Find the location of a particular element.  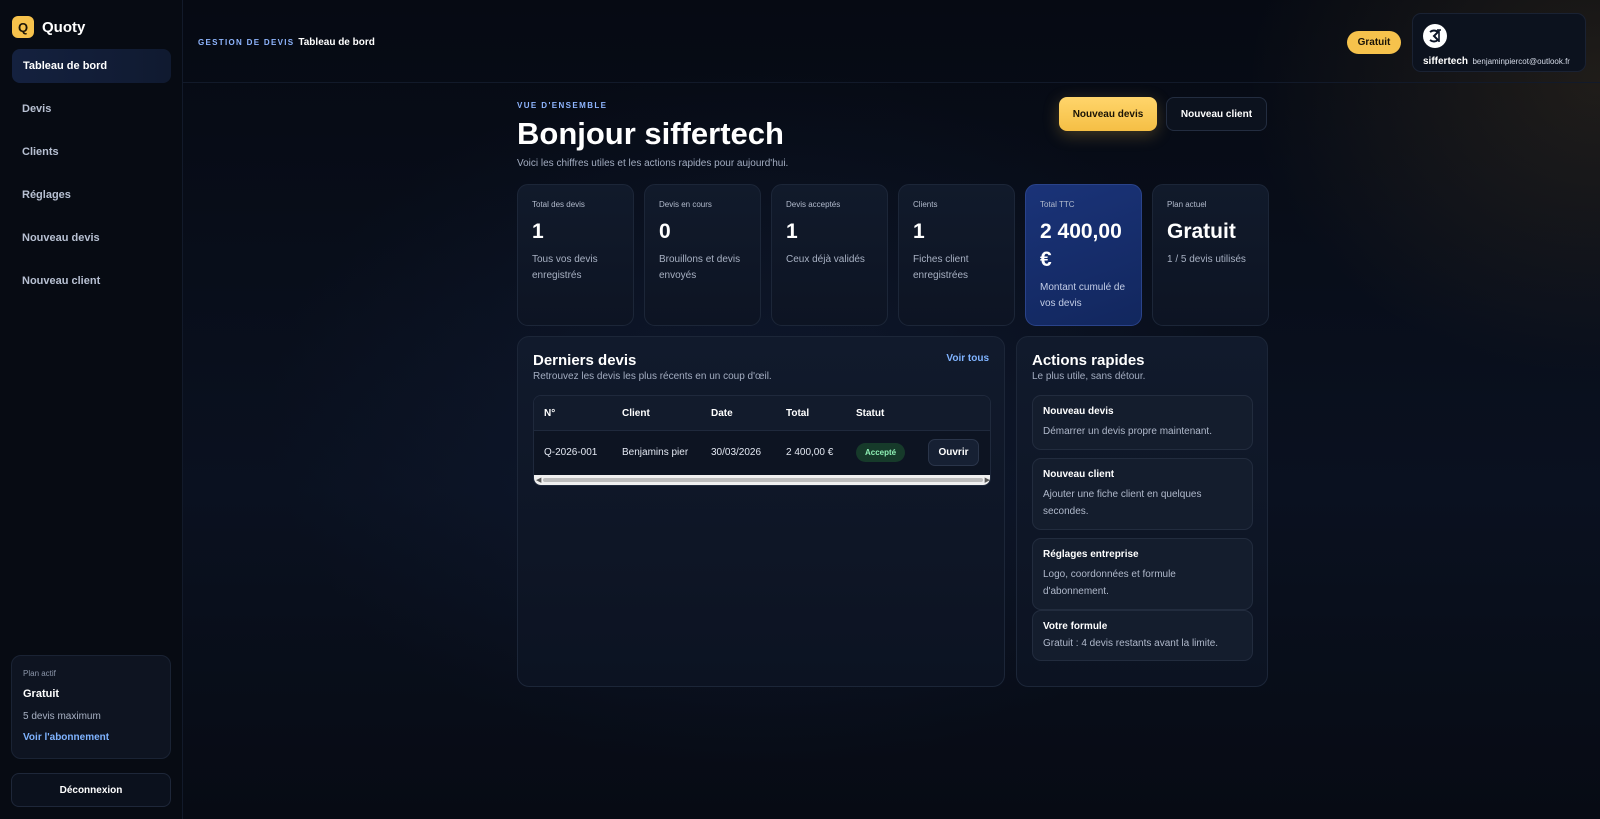

quote-total: 2 400,00 € is located at coordinates (810, 452).